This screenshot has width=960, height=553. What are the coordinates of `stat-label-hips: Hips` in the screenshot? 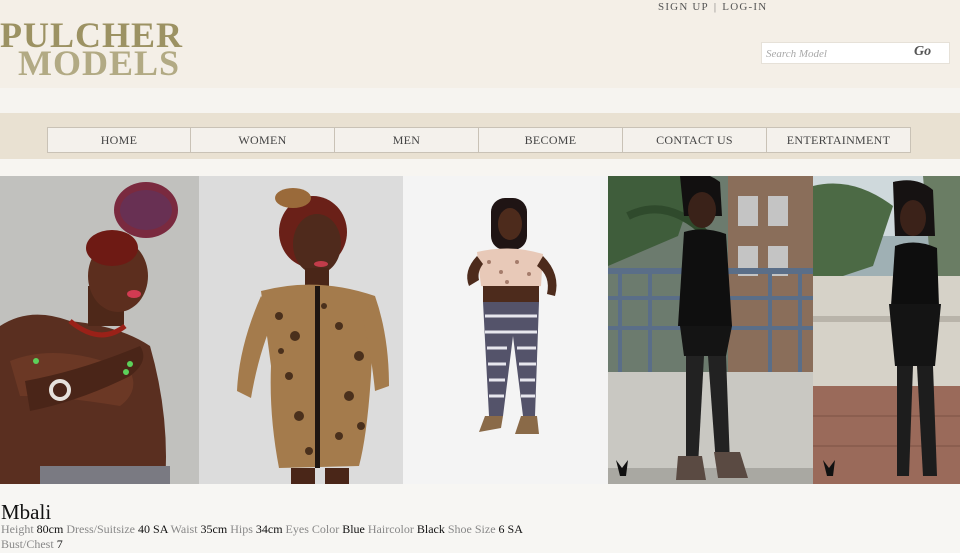 It's located at (241, 529).